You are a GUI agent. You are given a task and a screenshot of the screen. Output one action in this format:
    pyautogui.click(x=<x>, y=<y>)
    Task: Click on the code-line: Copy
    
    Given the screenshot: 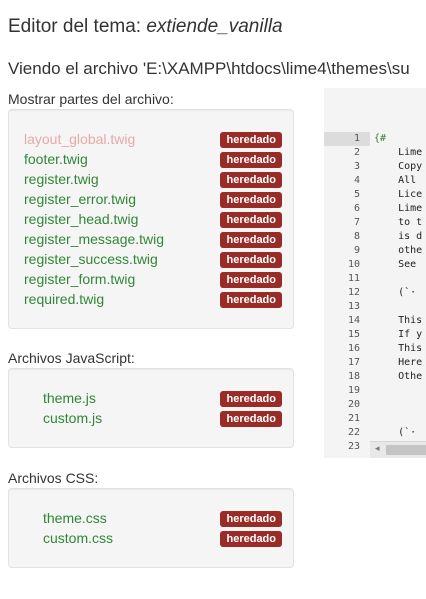 What is the action you would take?
    pyautogui.click(x=400, y=167)
    